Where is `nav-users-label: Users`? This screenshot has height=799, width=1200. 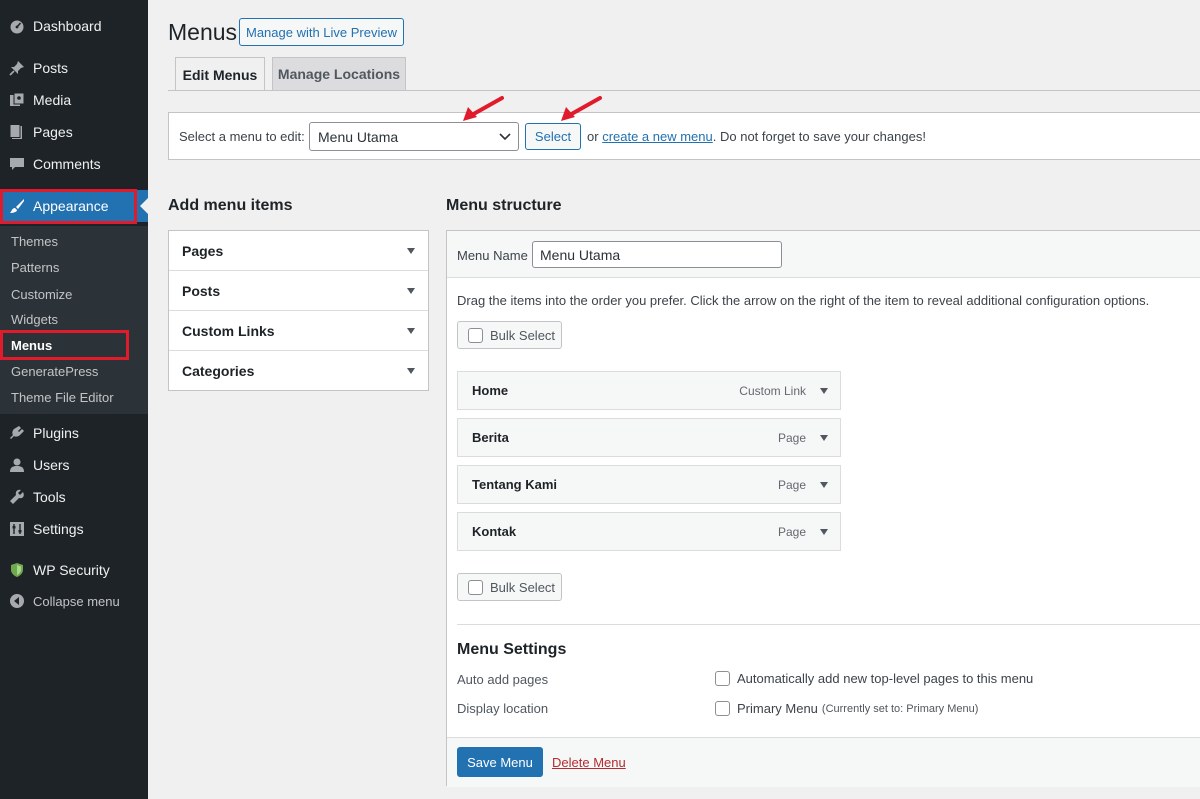
nav-users-label: Users is located at coordinates (51, 465).